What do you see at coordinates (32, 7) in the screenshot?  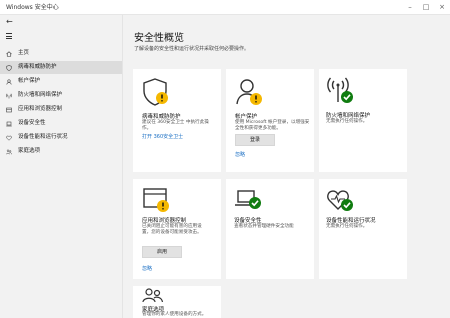 I see `window-title: Windows 安全中心` at bounding box center [32, 7].